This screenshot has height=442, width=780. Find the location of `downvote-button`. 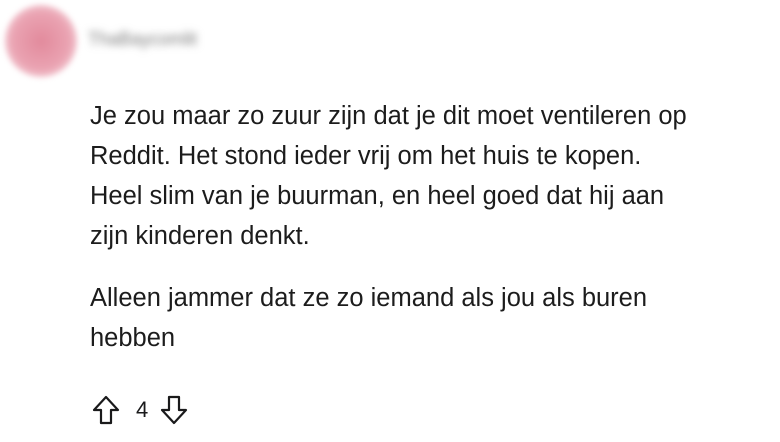

downvote-button is located at coordinates (174, 410).